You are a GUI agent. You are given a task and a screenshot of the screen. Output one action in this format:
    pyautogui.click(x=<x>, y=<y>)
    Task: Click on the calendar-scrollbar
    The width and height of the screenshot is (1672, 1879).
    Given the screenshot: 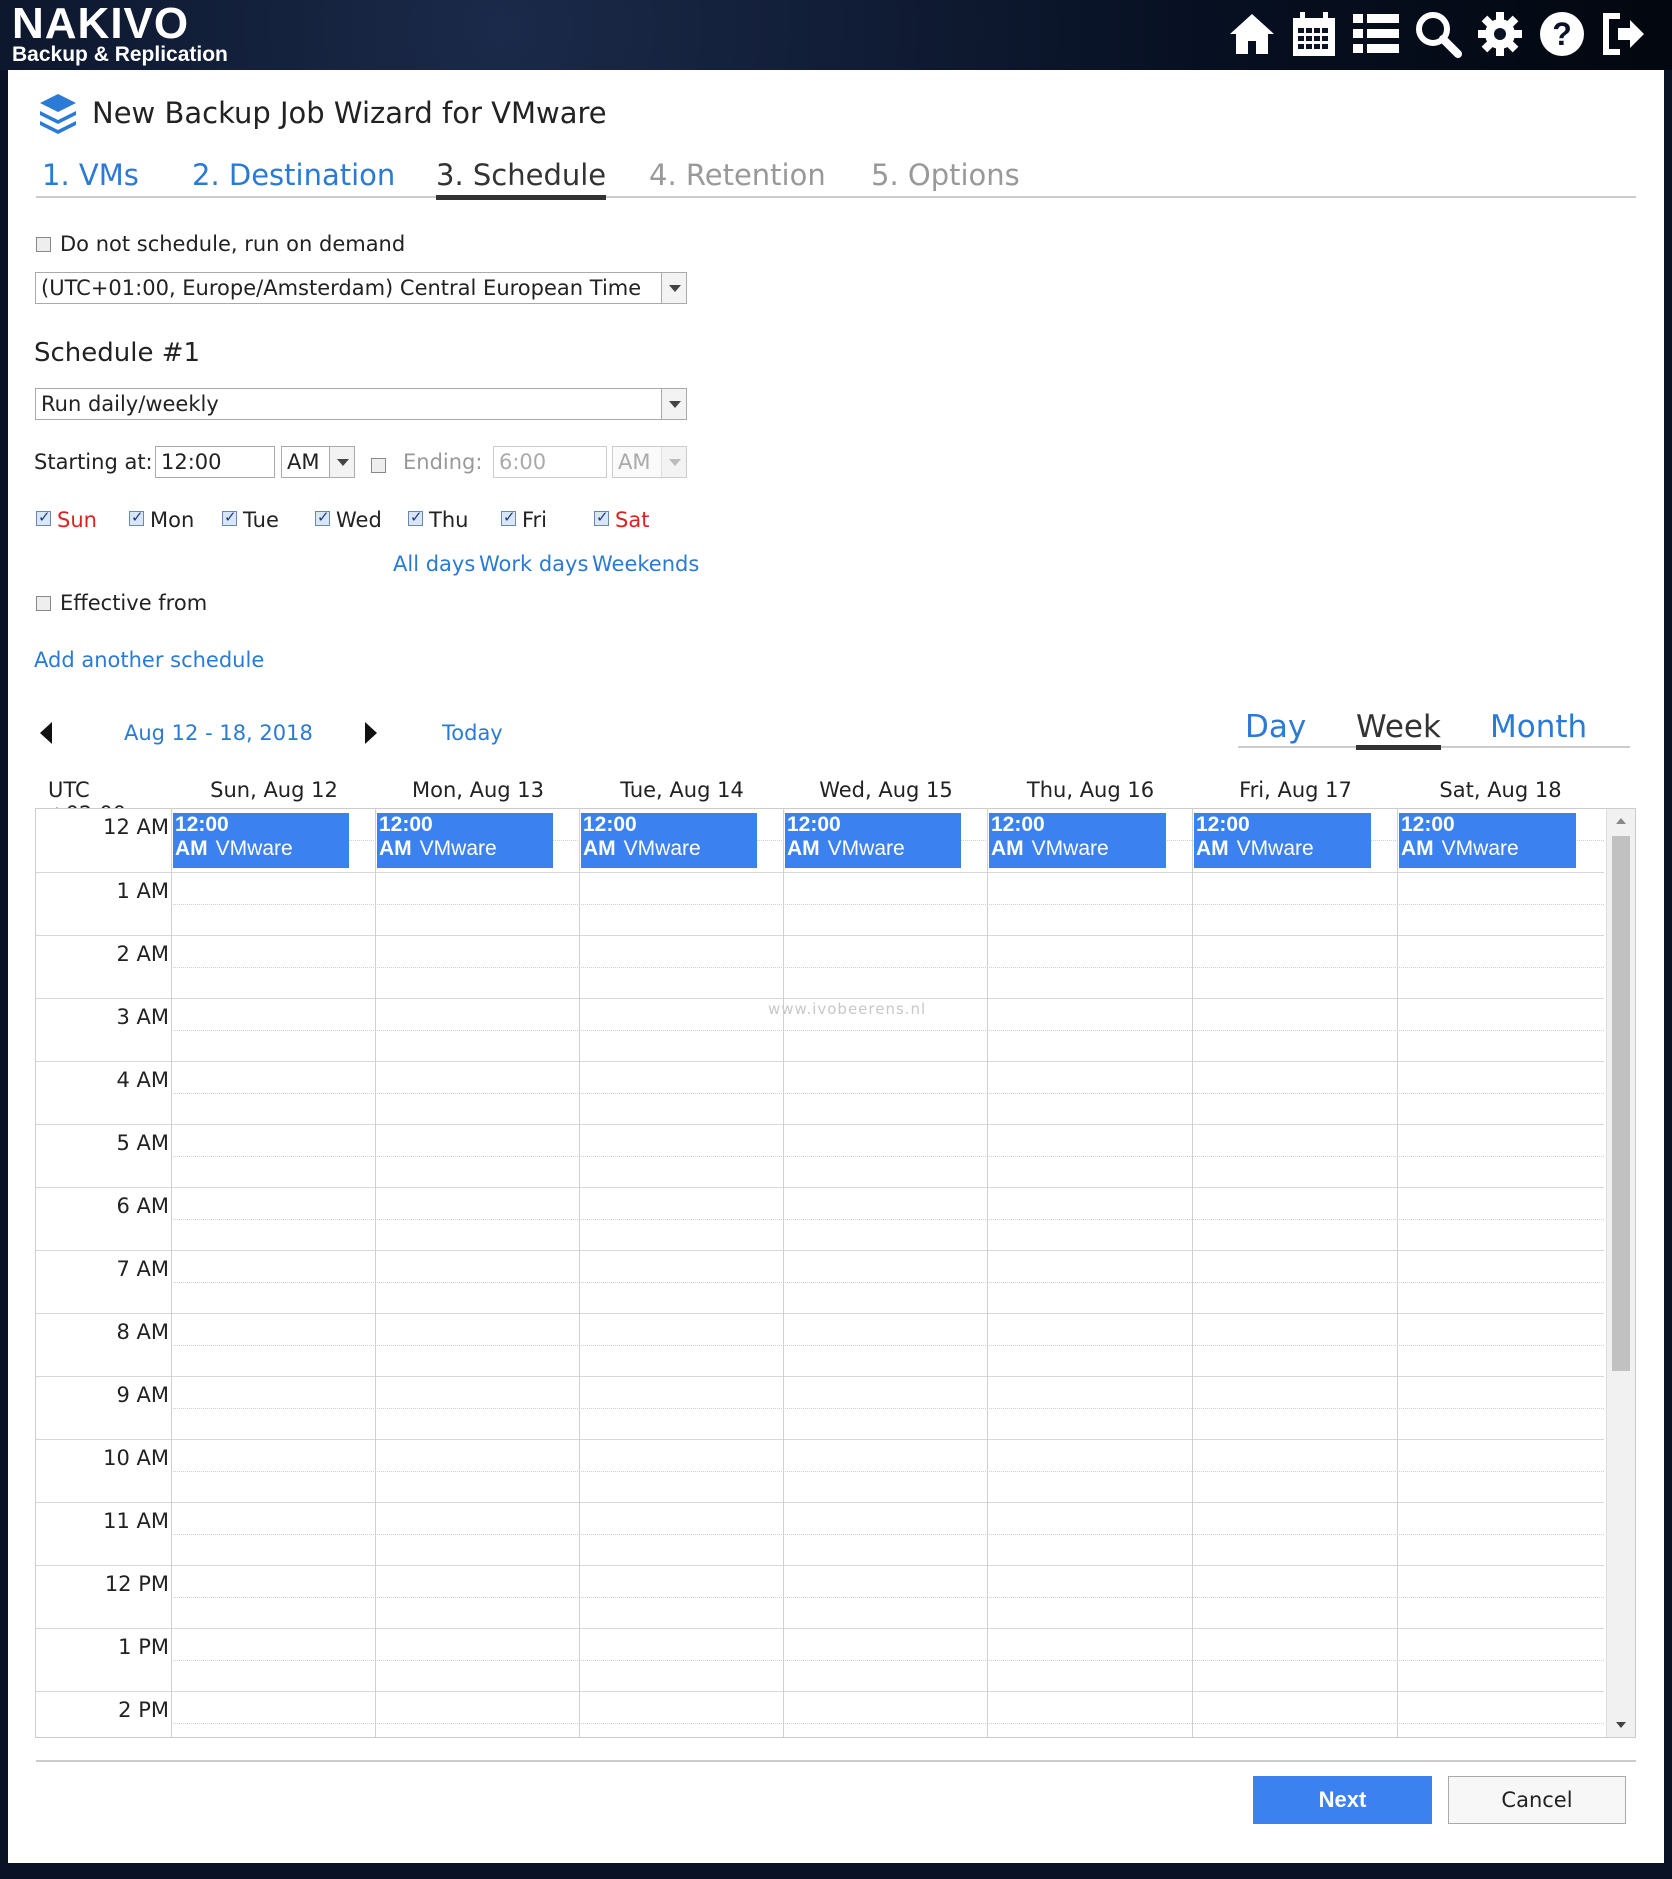 What is the action you would take?
    pyautogui.click(x=1620, y=1273)
    